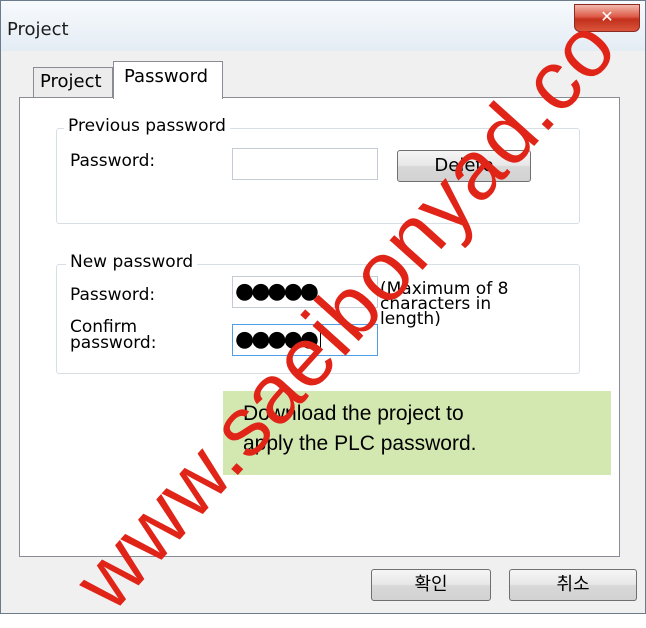 This screenshot has height=628, width=646. Describe the element at coordinates (277, 339) in the screenshot. I see `confirm-password-value: ●●●●●` at that location.